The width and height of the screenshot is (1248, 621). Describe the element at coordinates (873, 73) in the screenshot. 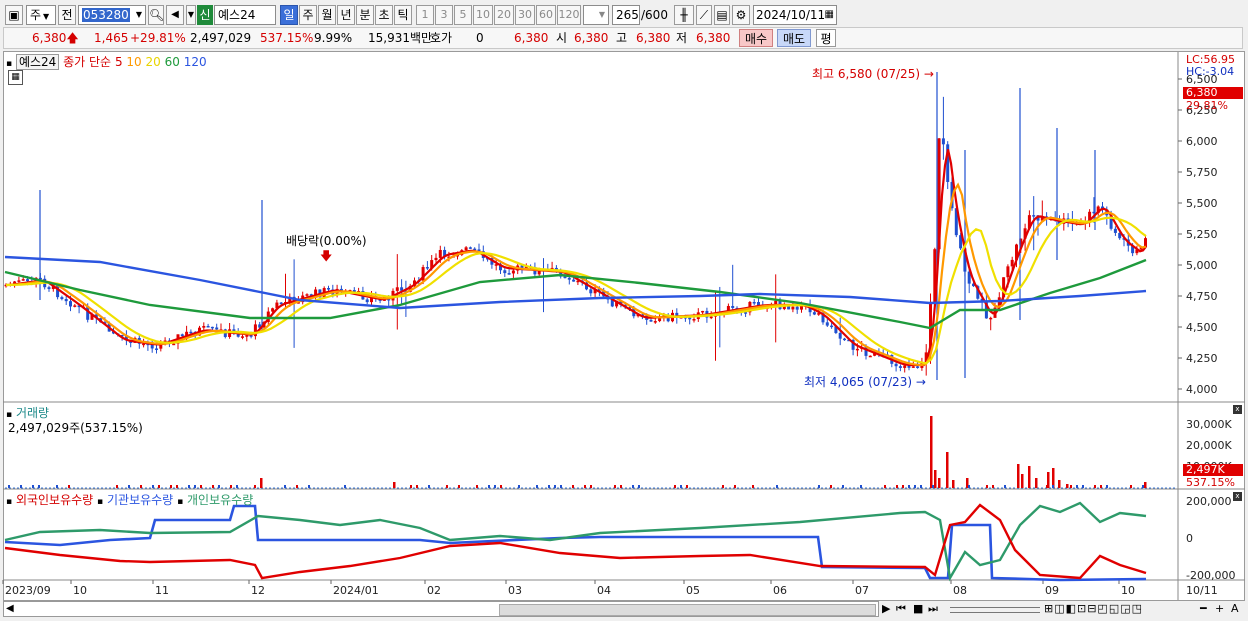

I see `high-annotation: 최고 6,580 (07/25) →` at that location.